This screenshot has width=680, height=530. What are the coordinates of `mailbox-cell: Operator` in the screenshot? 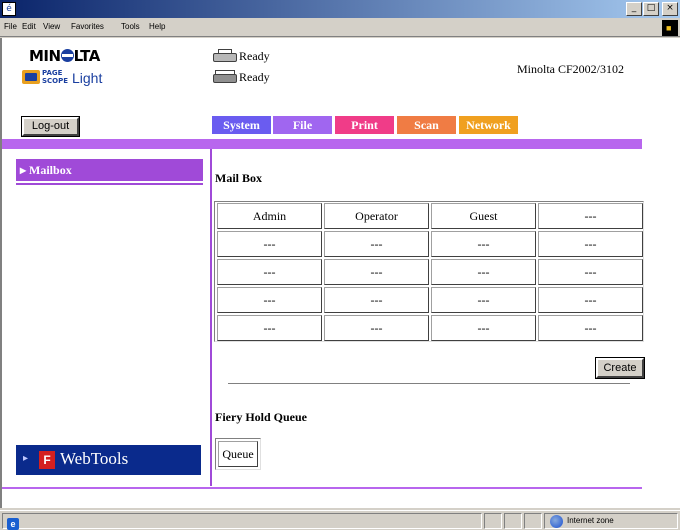 It's located at (376, 216).